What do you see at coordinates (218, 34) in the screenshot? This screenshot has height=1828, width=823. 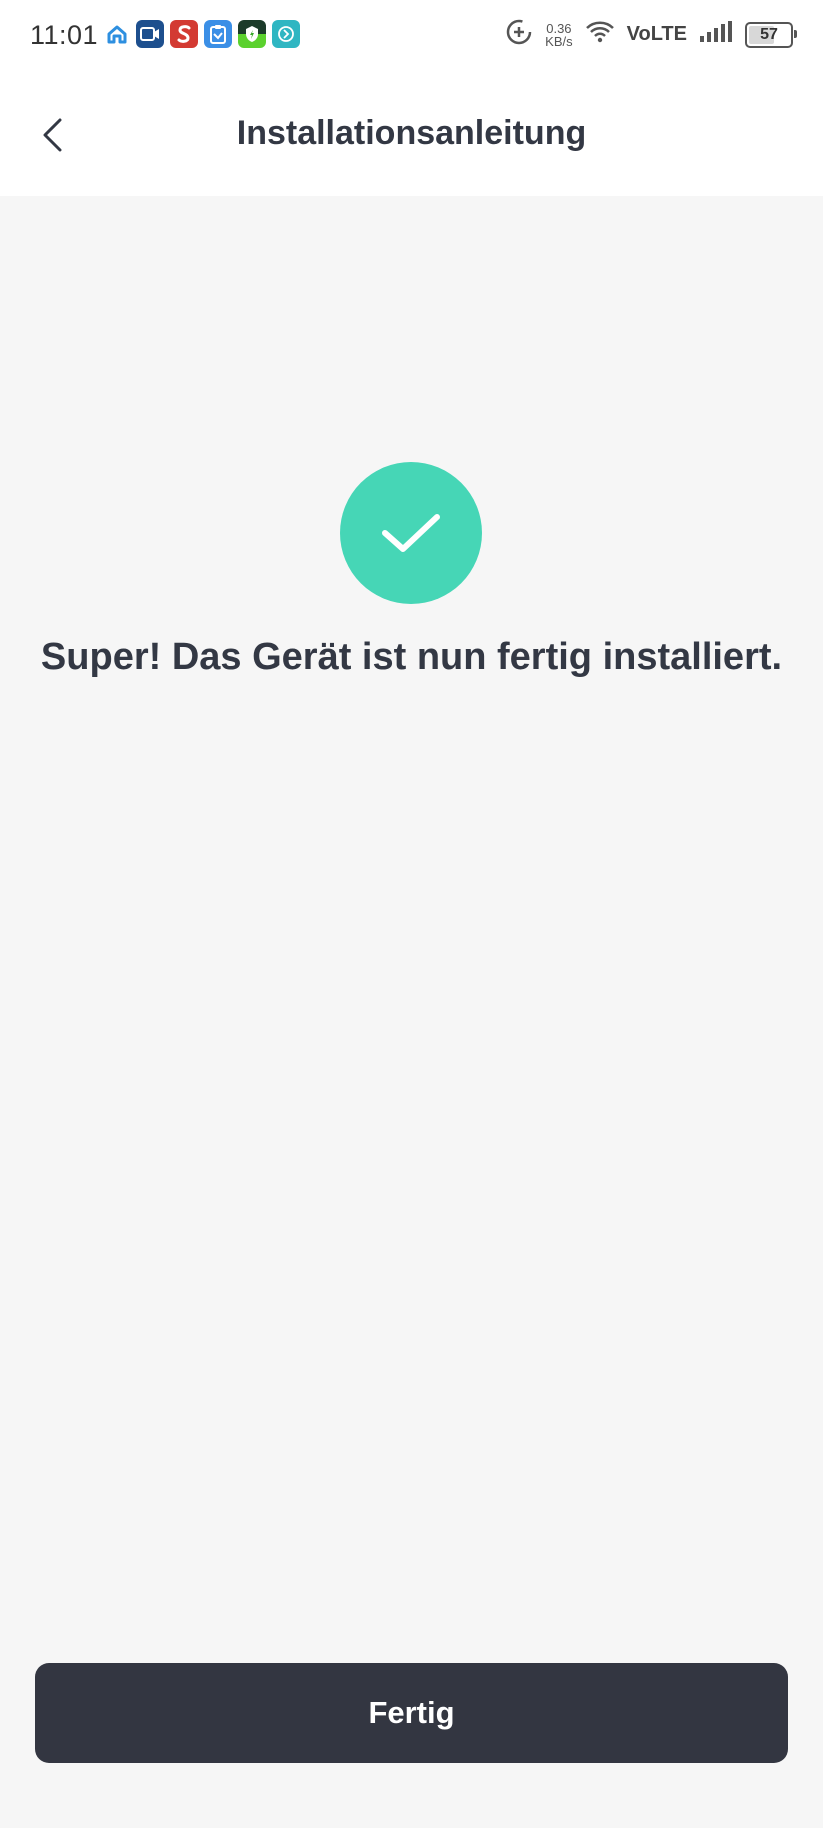 I see `clipboard-icon` at bounding box center [218, 34].